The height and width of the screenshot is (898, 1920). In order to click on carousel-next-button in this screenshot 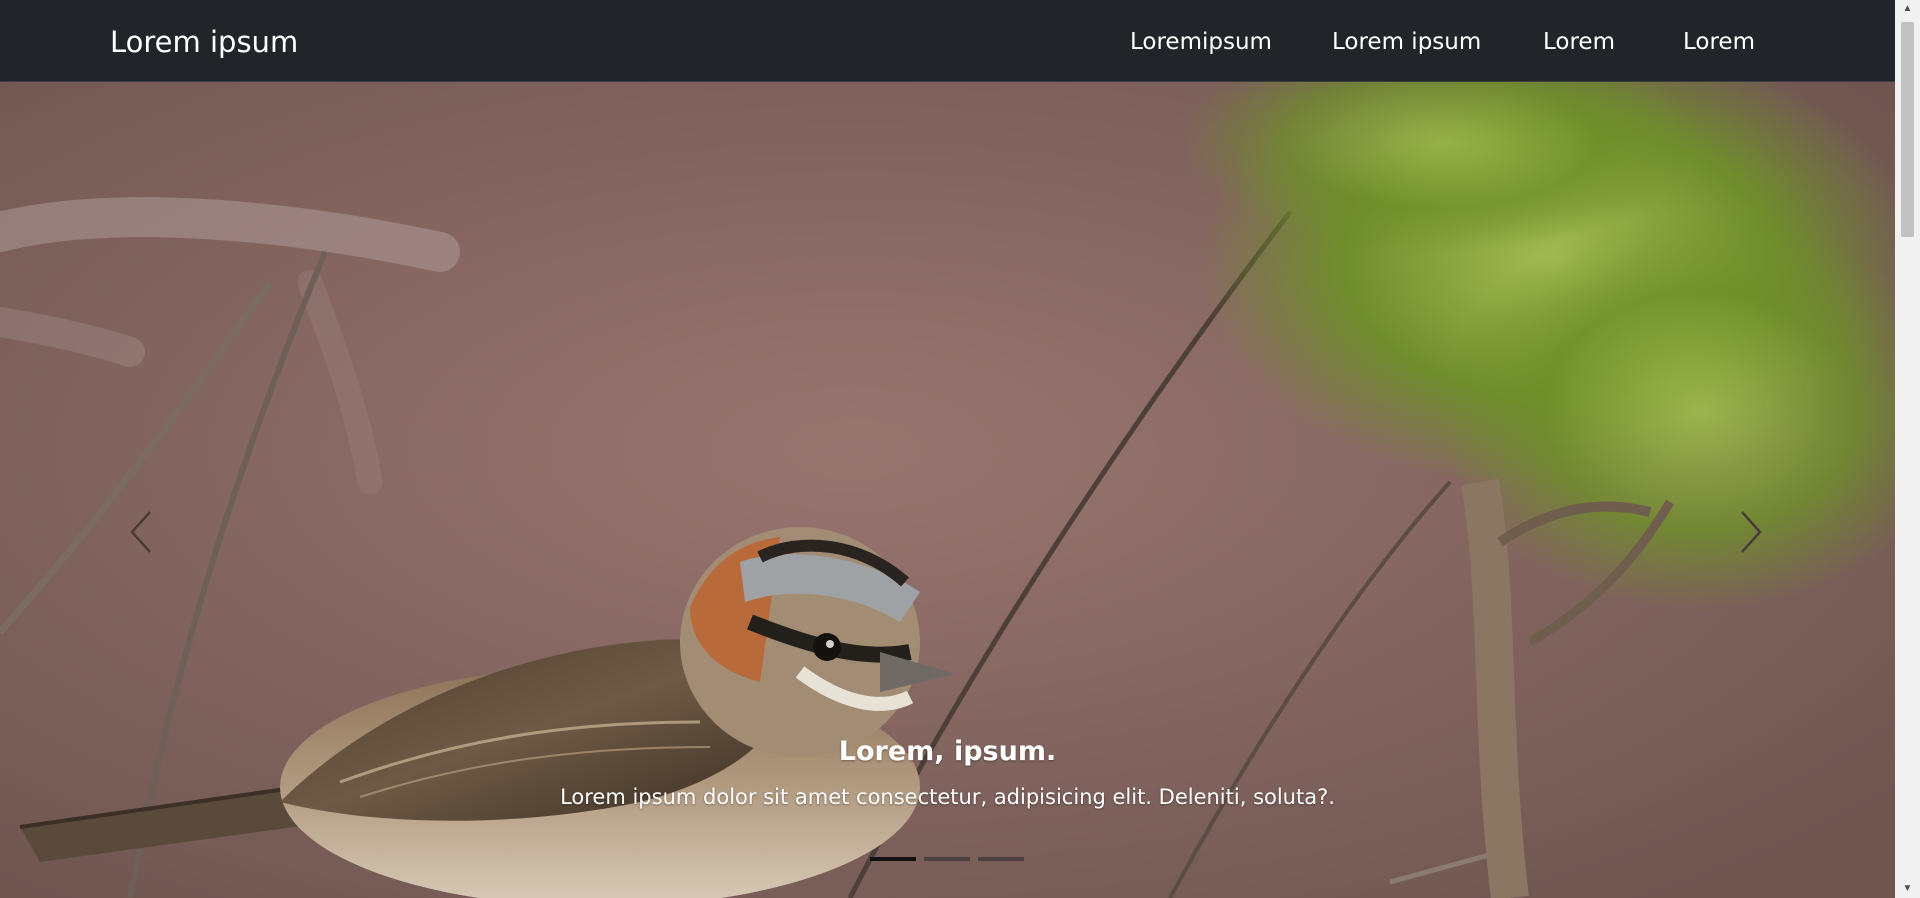, I will do `click(1750, 532)`.